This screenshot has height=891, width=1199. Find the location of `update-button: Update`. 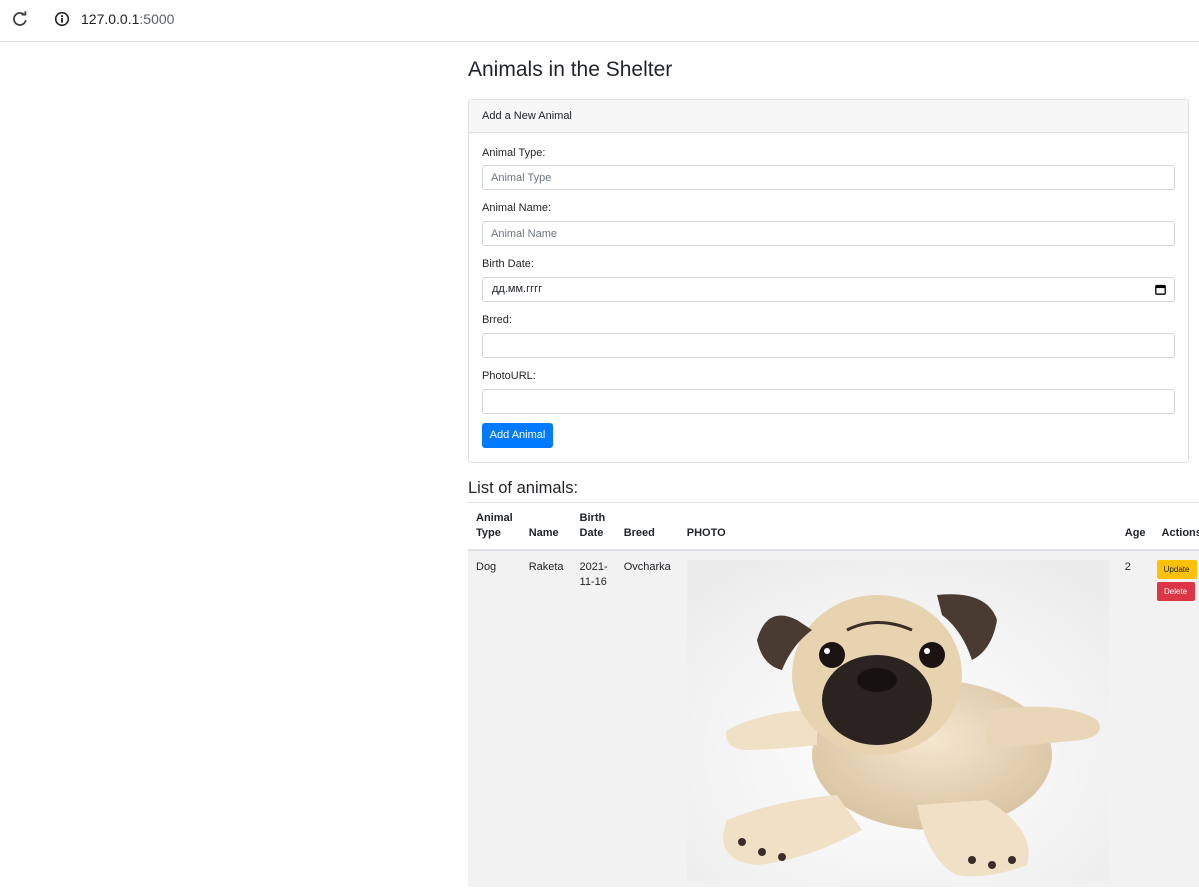

update-button: Update is located at coordinates (1176, 569).